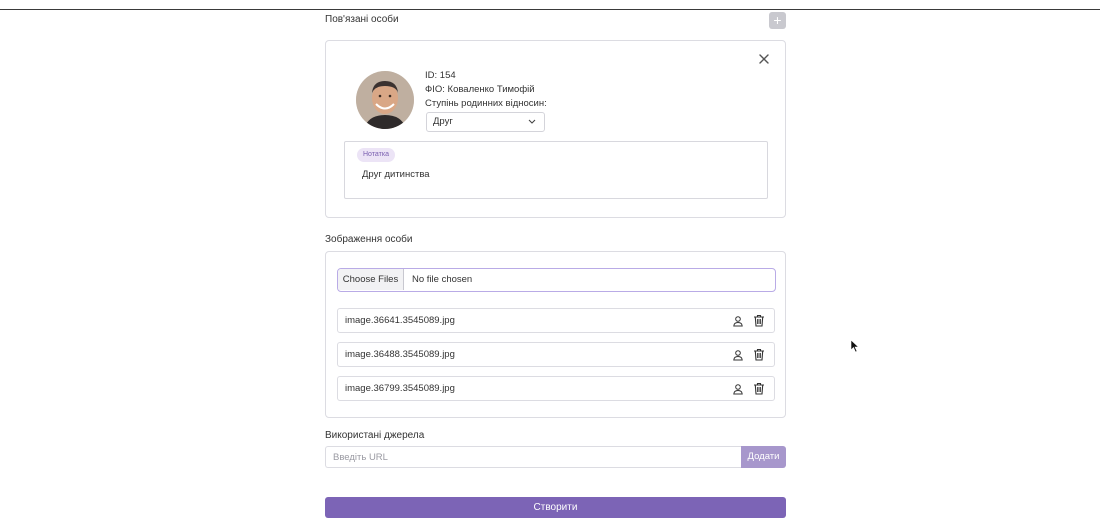  I want to click on chevron-down-icon, so click(532, 125).